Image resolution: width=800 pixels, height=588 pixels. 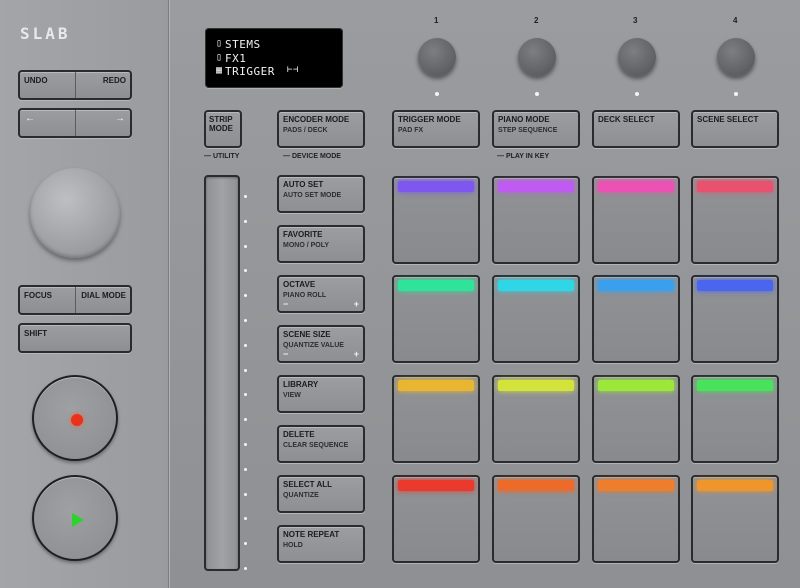 I want to click on encoder-number-1: 1, so click(x=436, y=20).